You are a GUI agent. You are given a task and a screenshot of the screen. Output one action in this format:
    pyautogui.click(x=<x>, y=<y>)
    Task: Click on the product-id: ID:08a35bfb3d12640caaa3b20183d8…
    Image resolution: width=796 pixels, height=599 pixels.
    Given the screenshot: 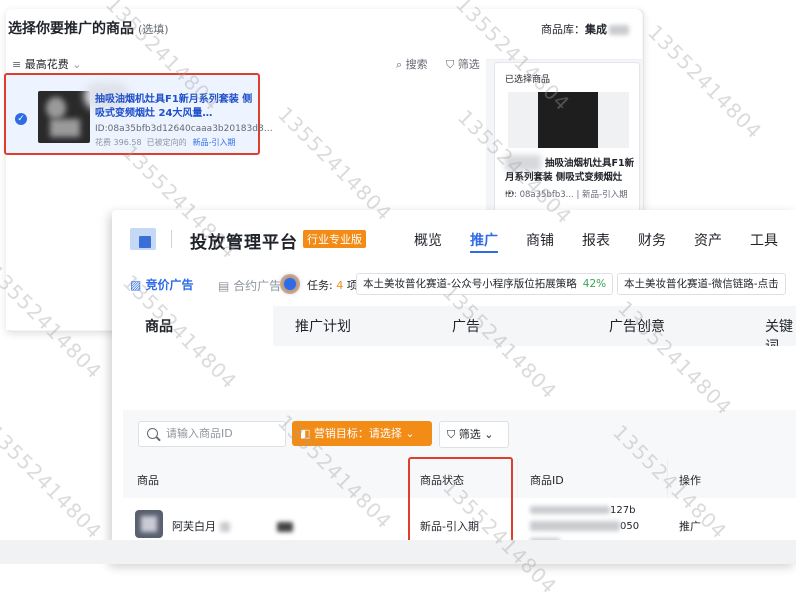 What is the action you would take?
    pyautogui.click(x=184, y=129)
    